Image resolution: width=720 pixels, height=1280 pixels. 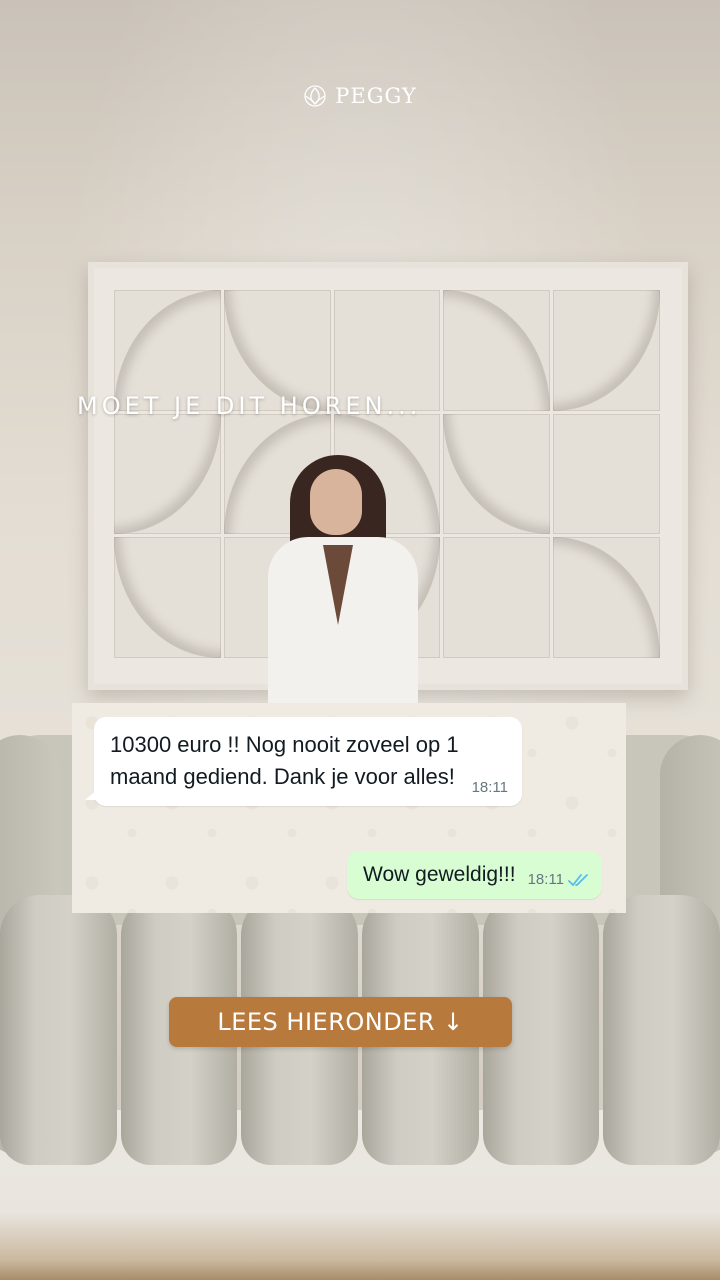 I want to click on lotus-leaf-icon, so click(x=315, y=96).